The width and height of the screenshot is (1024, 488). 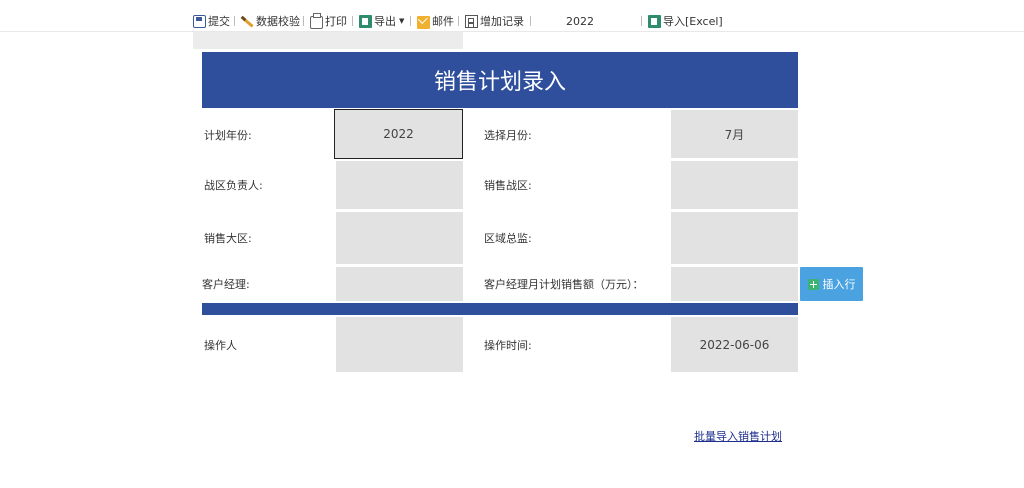 I want to click on print-button: 打印, so click(x=328, y=21).